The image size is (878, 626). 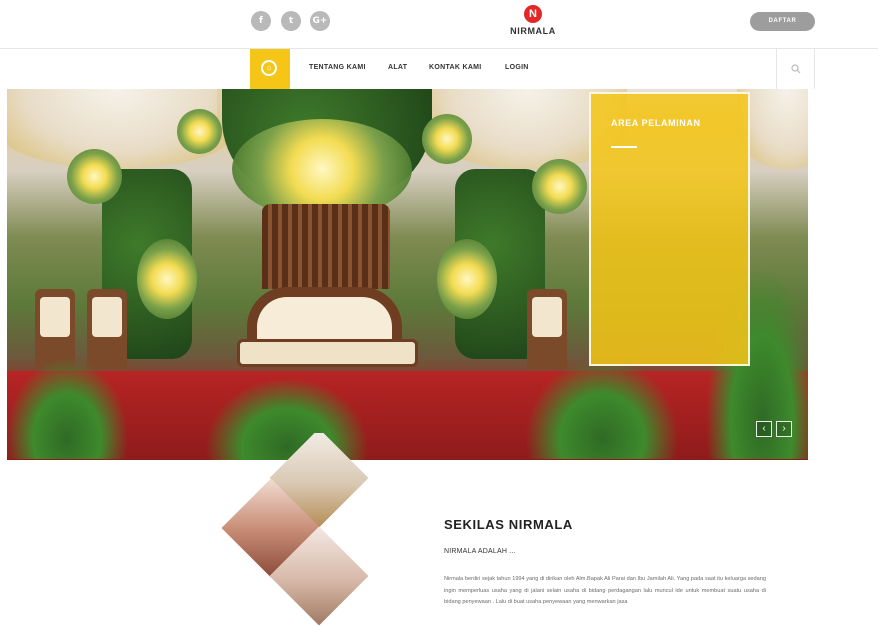 I want to click on search-button, so click(x=795, y=69).